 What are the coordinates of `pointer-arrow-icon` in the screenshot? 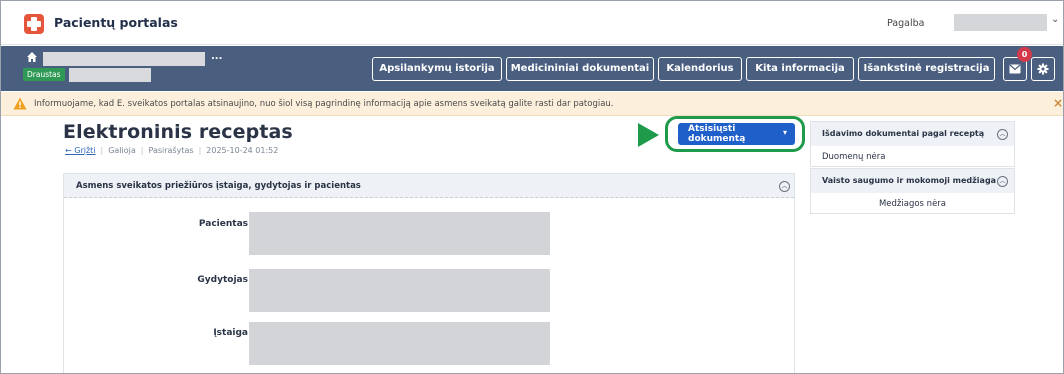 It's located at (648, 135).